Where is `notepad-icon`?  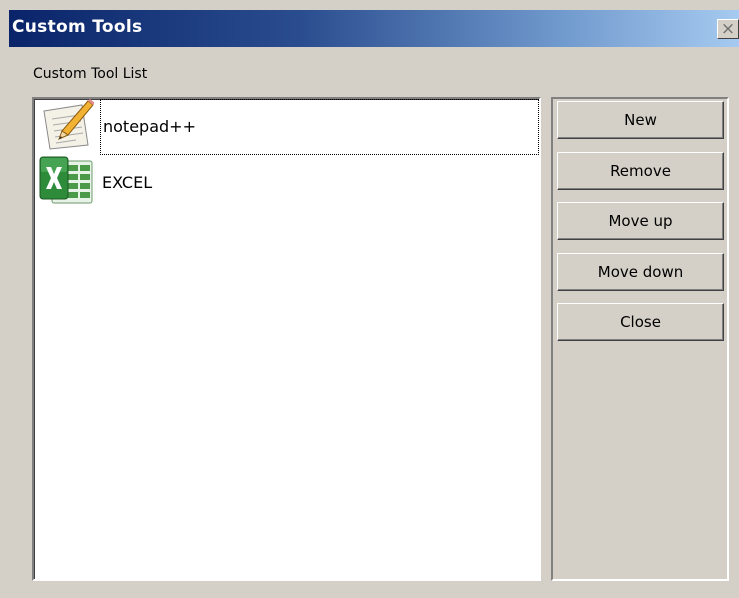
notepad-icon is located at coordinates (66, 125).